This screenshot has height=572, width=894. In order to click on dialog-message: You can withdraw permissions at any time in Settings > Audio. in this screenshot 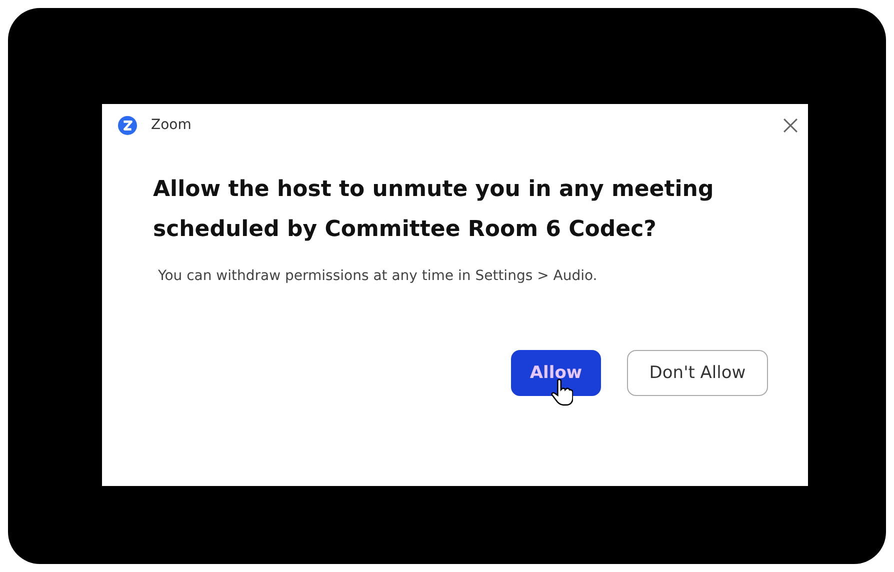, I will do `click(378, 276)`.